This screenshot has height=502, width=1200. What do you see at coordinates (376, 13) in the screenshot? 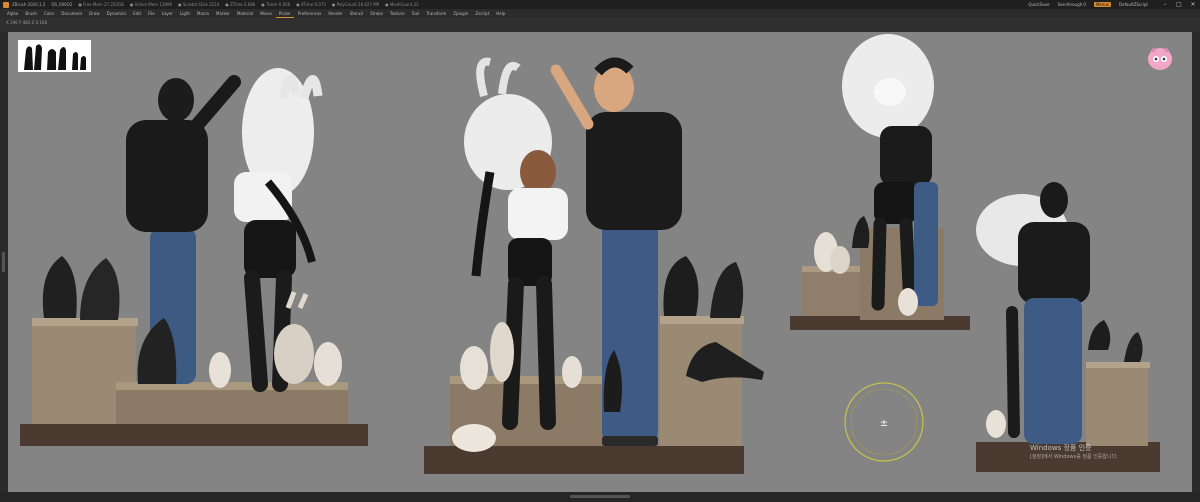
I see `menu-stroke: Stroke` at bounding box center [376, 13].